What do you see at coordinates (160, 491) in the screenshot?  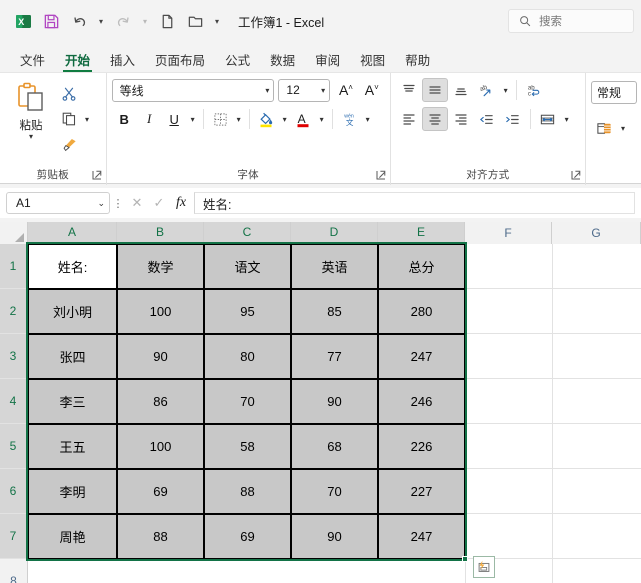 I see `cell-b6: 69` at bounding box center [160, 491].